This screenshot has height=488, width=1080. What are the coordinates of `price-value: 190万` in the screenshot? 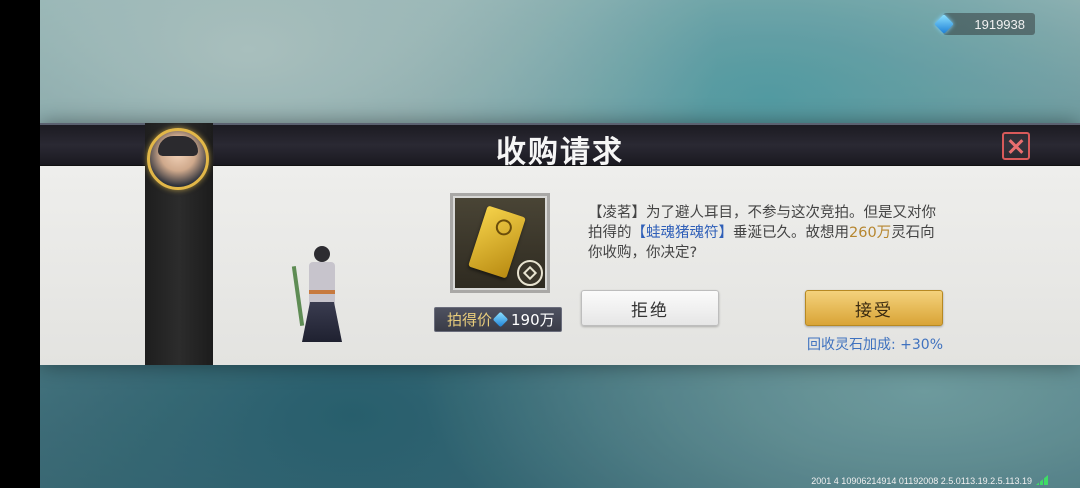 It's located at (533, 320).